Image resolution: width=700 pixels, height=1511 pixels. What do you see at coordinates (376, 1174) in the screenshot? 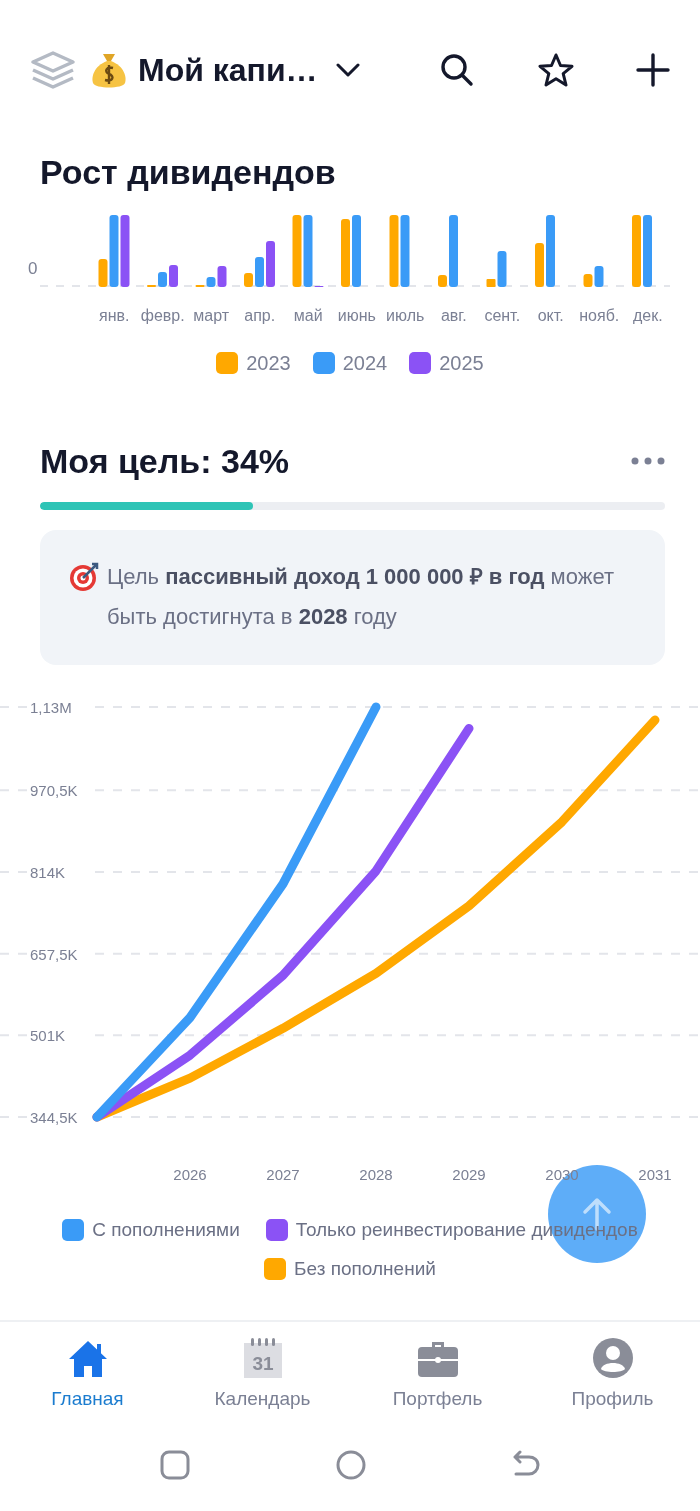
I see `x-axis-label: 2028` at bounding box center [376, 1174].